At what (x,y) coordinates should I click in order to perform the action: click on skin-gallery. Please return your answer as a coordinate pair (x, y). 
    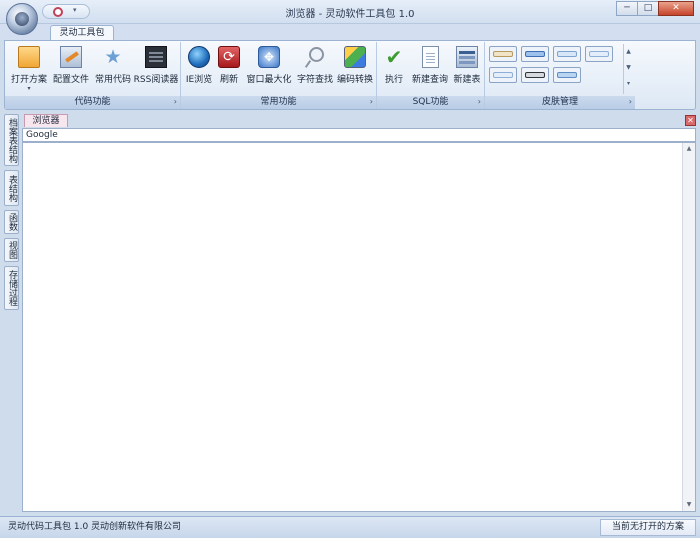
    Looking at the image, I should click on (554, 68).